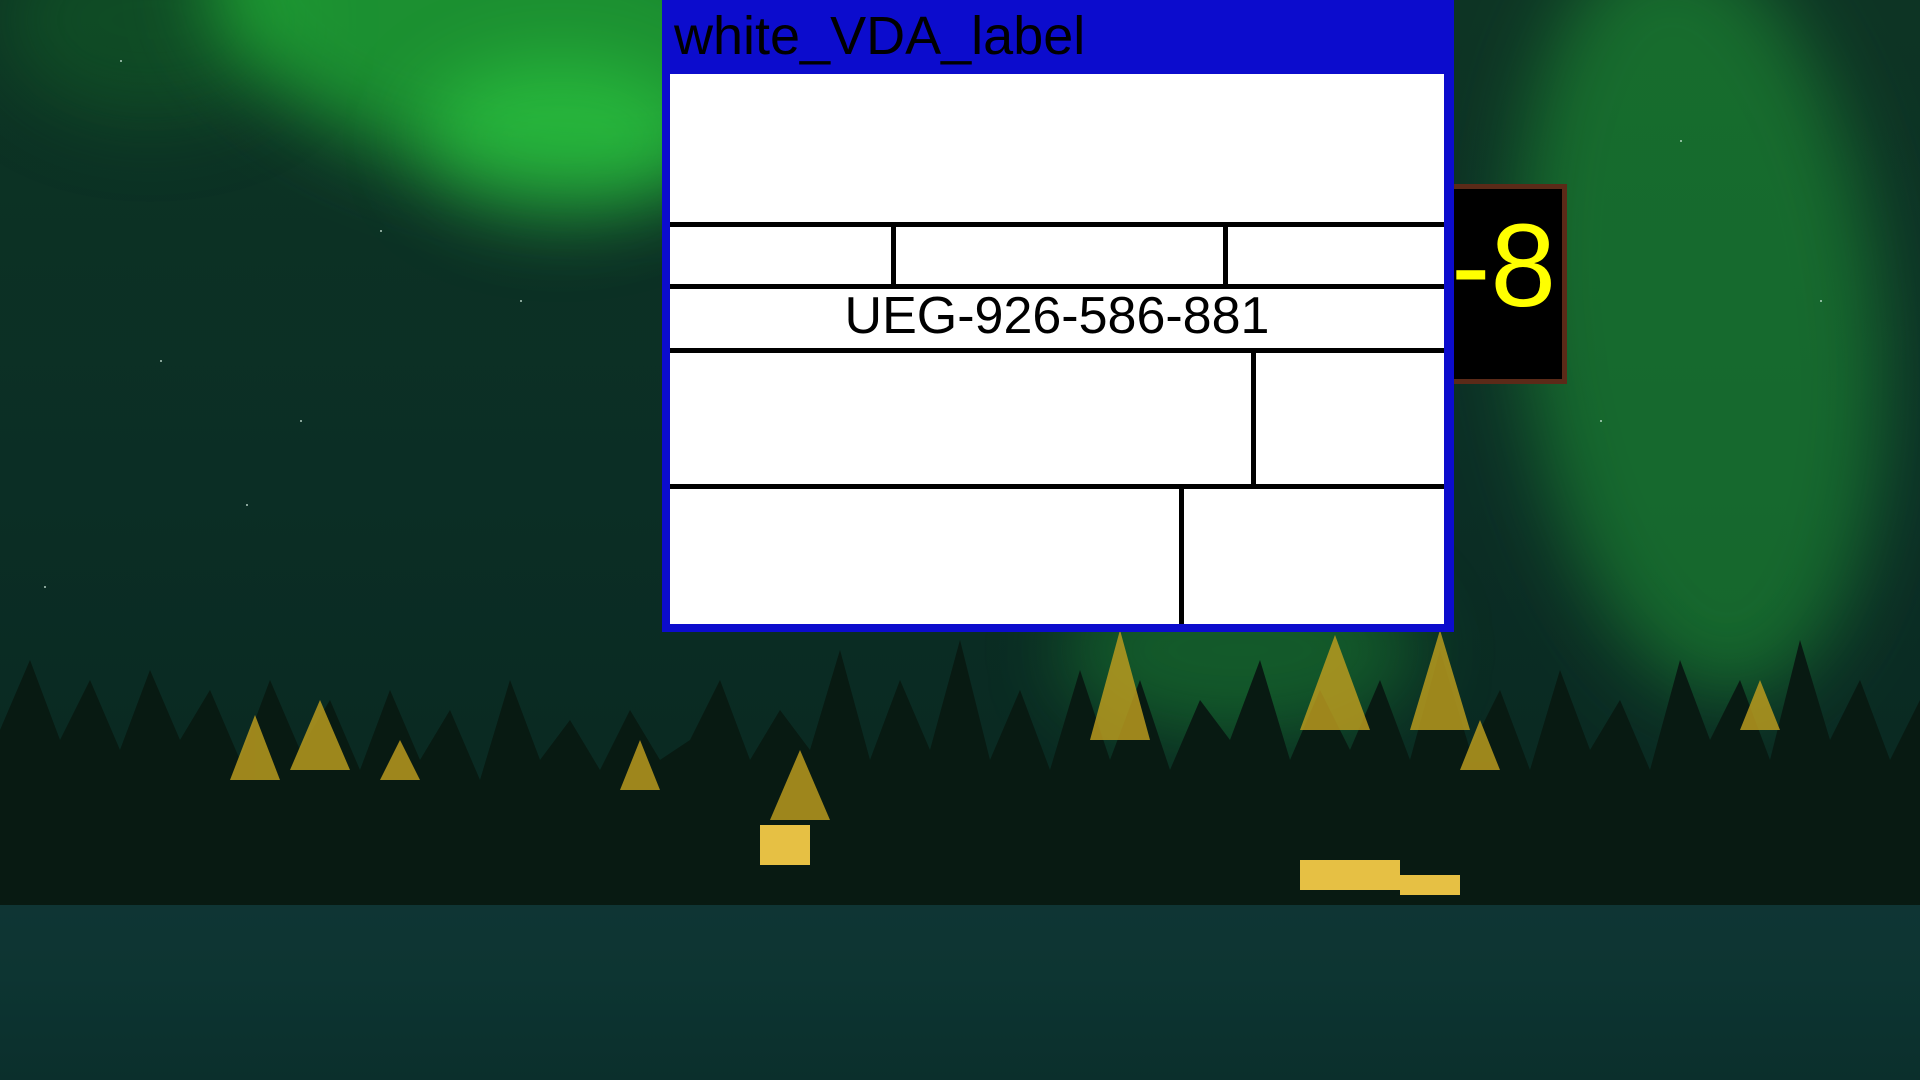  What do you see at coordinates (1350, 419) in the screenshot?
I see `label-field-row4-col2` at bounding box center [1350, 419].